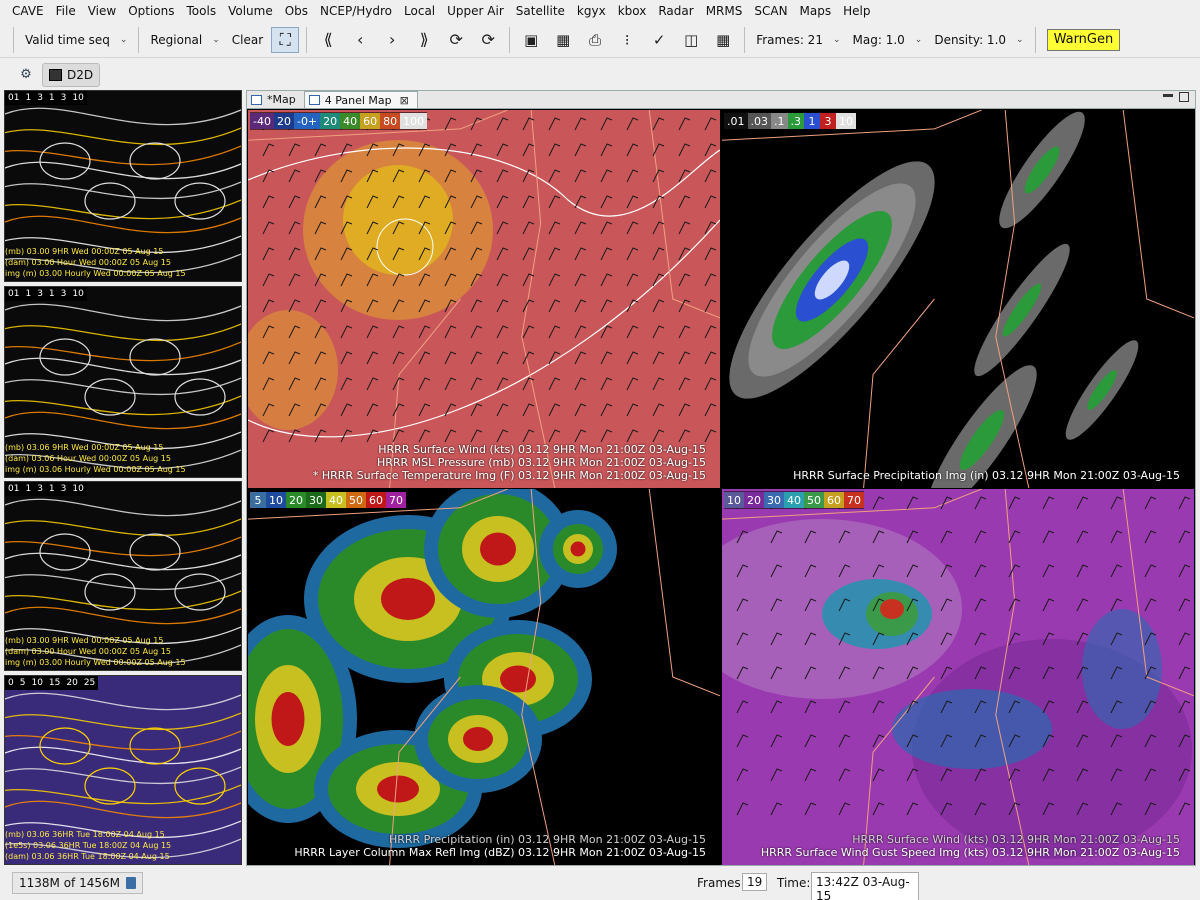  Describe the element at coordinates (66, 11) in the screenshot. I see `menu-file: File` at that location.